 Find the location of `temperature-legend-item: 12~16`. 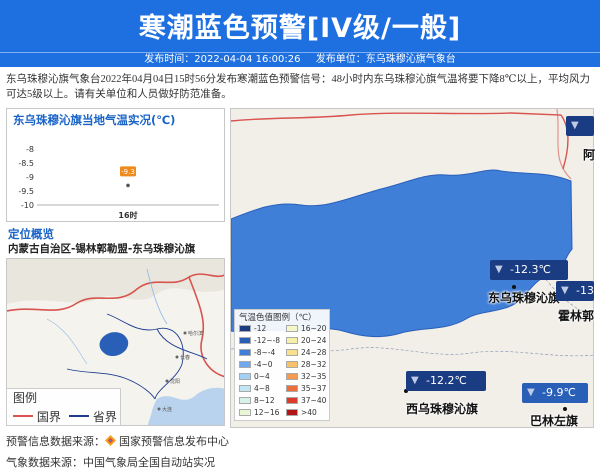

temperature-legend-item: 12~16 is located at coordinates (259, 412).